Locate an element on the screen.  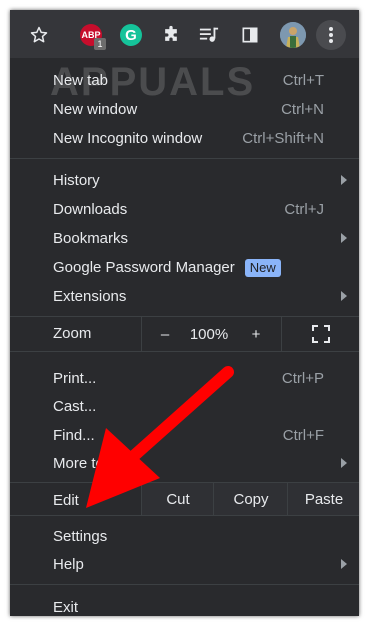
menu-item-shortcut: Ctrl+P is located at coordinates (302, 378).